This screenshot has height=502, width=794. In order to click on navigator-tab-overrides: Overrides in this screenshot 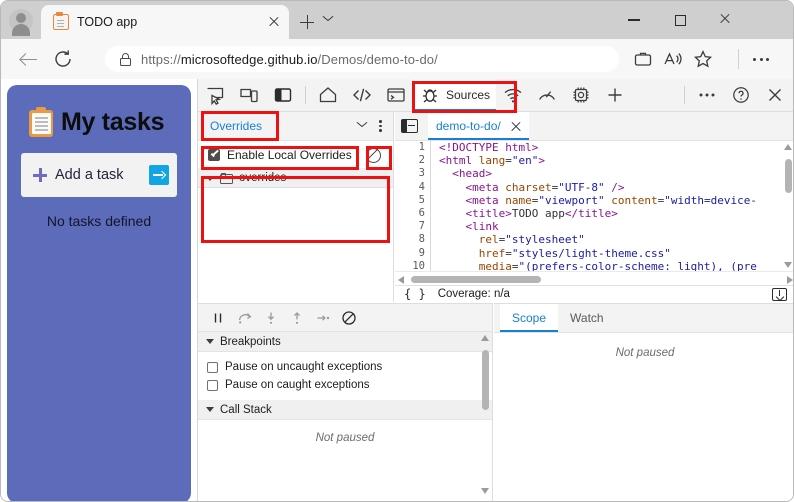, I will do `click(236, 126)`.